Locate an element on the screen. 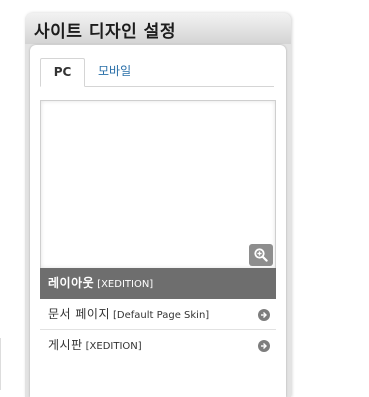  list-item-label: 게시판 [XEDITION] is located at coordinates (95, 346).